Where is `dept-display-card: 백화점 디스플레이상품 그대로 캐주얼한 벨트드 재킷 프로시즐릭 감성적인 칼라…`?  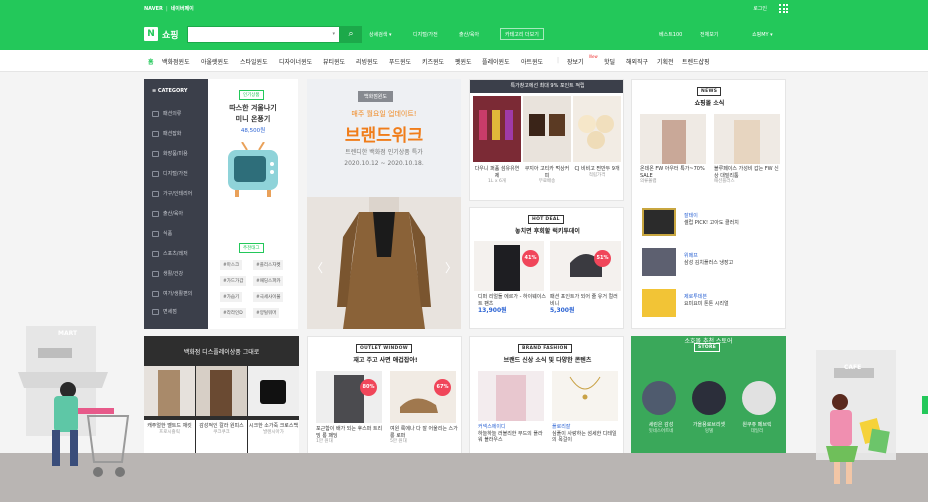
dept-display-card: 백화점 디스플레이상품 그대로 캐주얼한 벨트드 재킷 프로시즐릭 감성적인 칼라… is located at coordinates (221, 396).